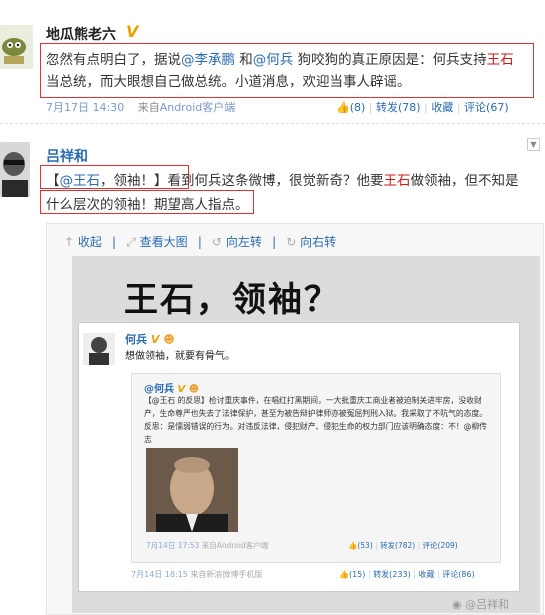 The height and width of the screenshot is (615, 545). I want to click on view-large-button: ⤢ 查看大图, so click(156, 242).